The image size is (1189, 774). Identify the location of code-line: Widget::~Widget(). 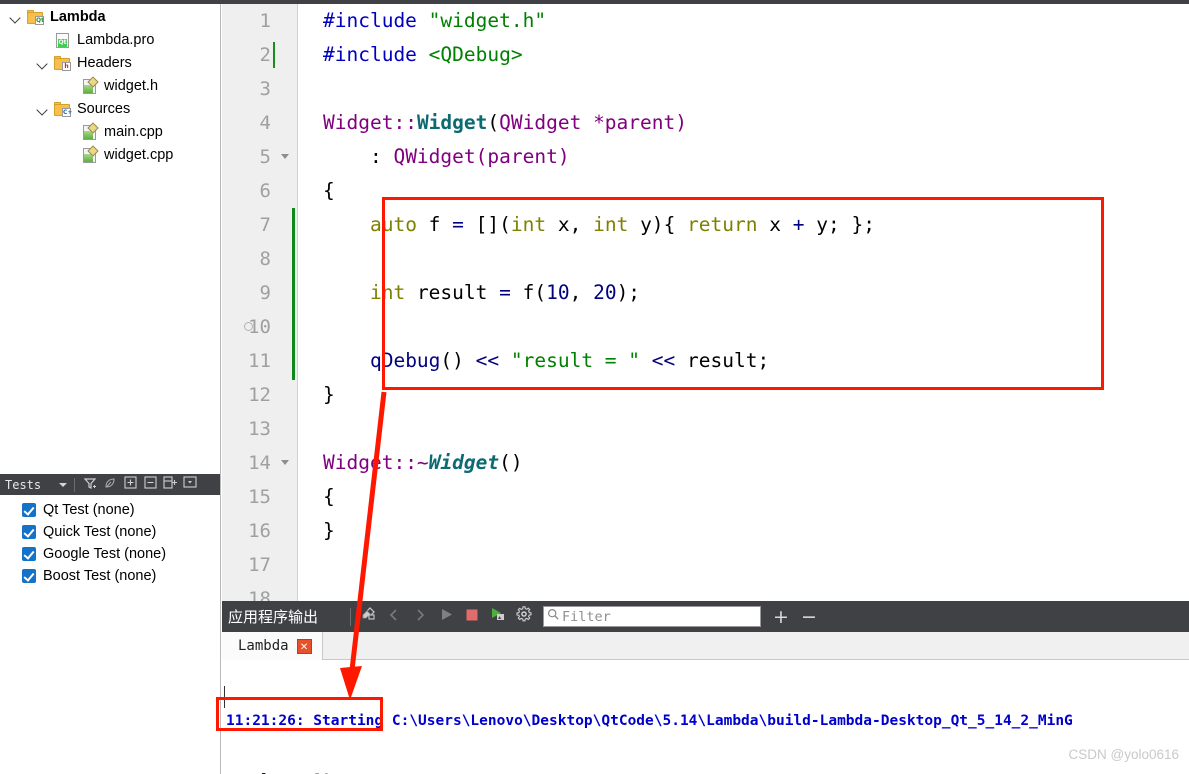
(756, 463).